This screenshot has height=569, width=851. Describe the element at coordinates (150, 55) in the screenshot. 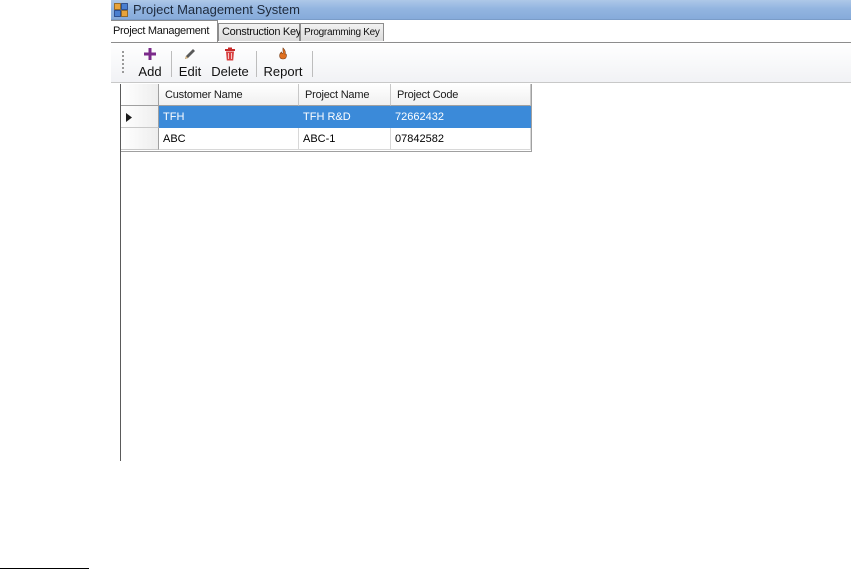

I see `plus-icon` at that location.